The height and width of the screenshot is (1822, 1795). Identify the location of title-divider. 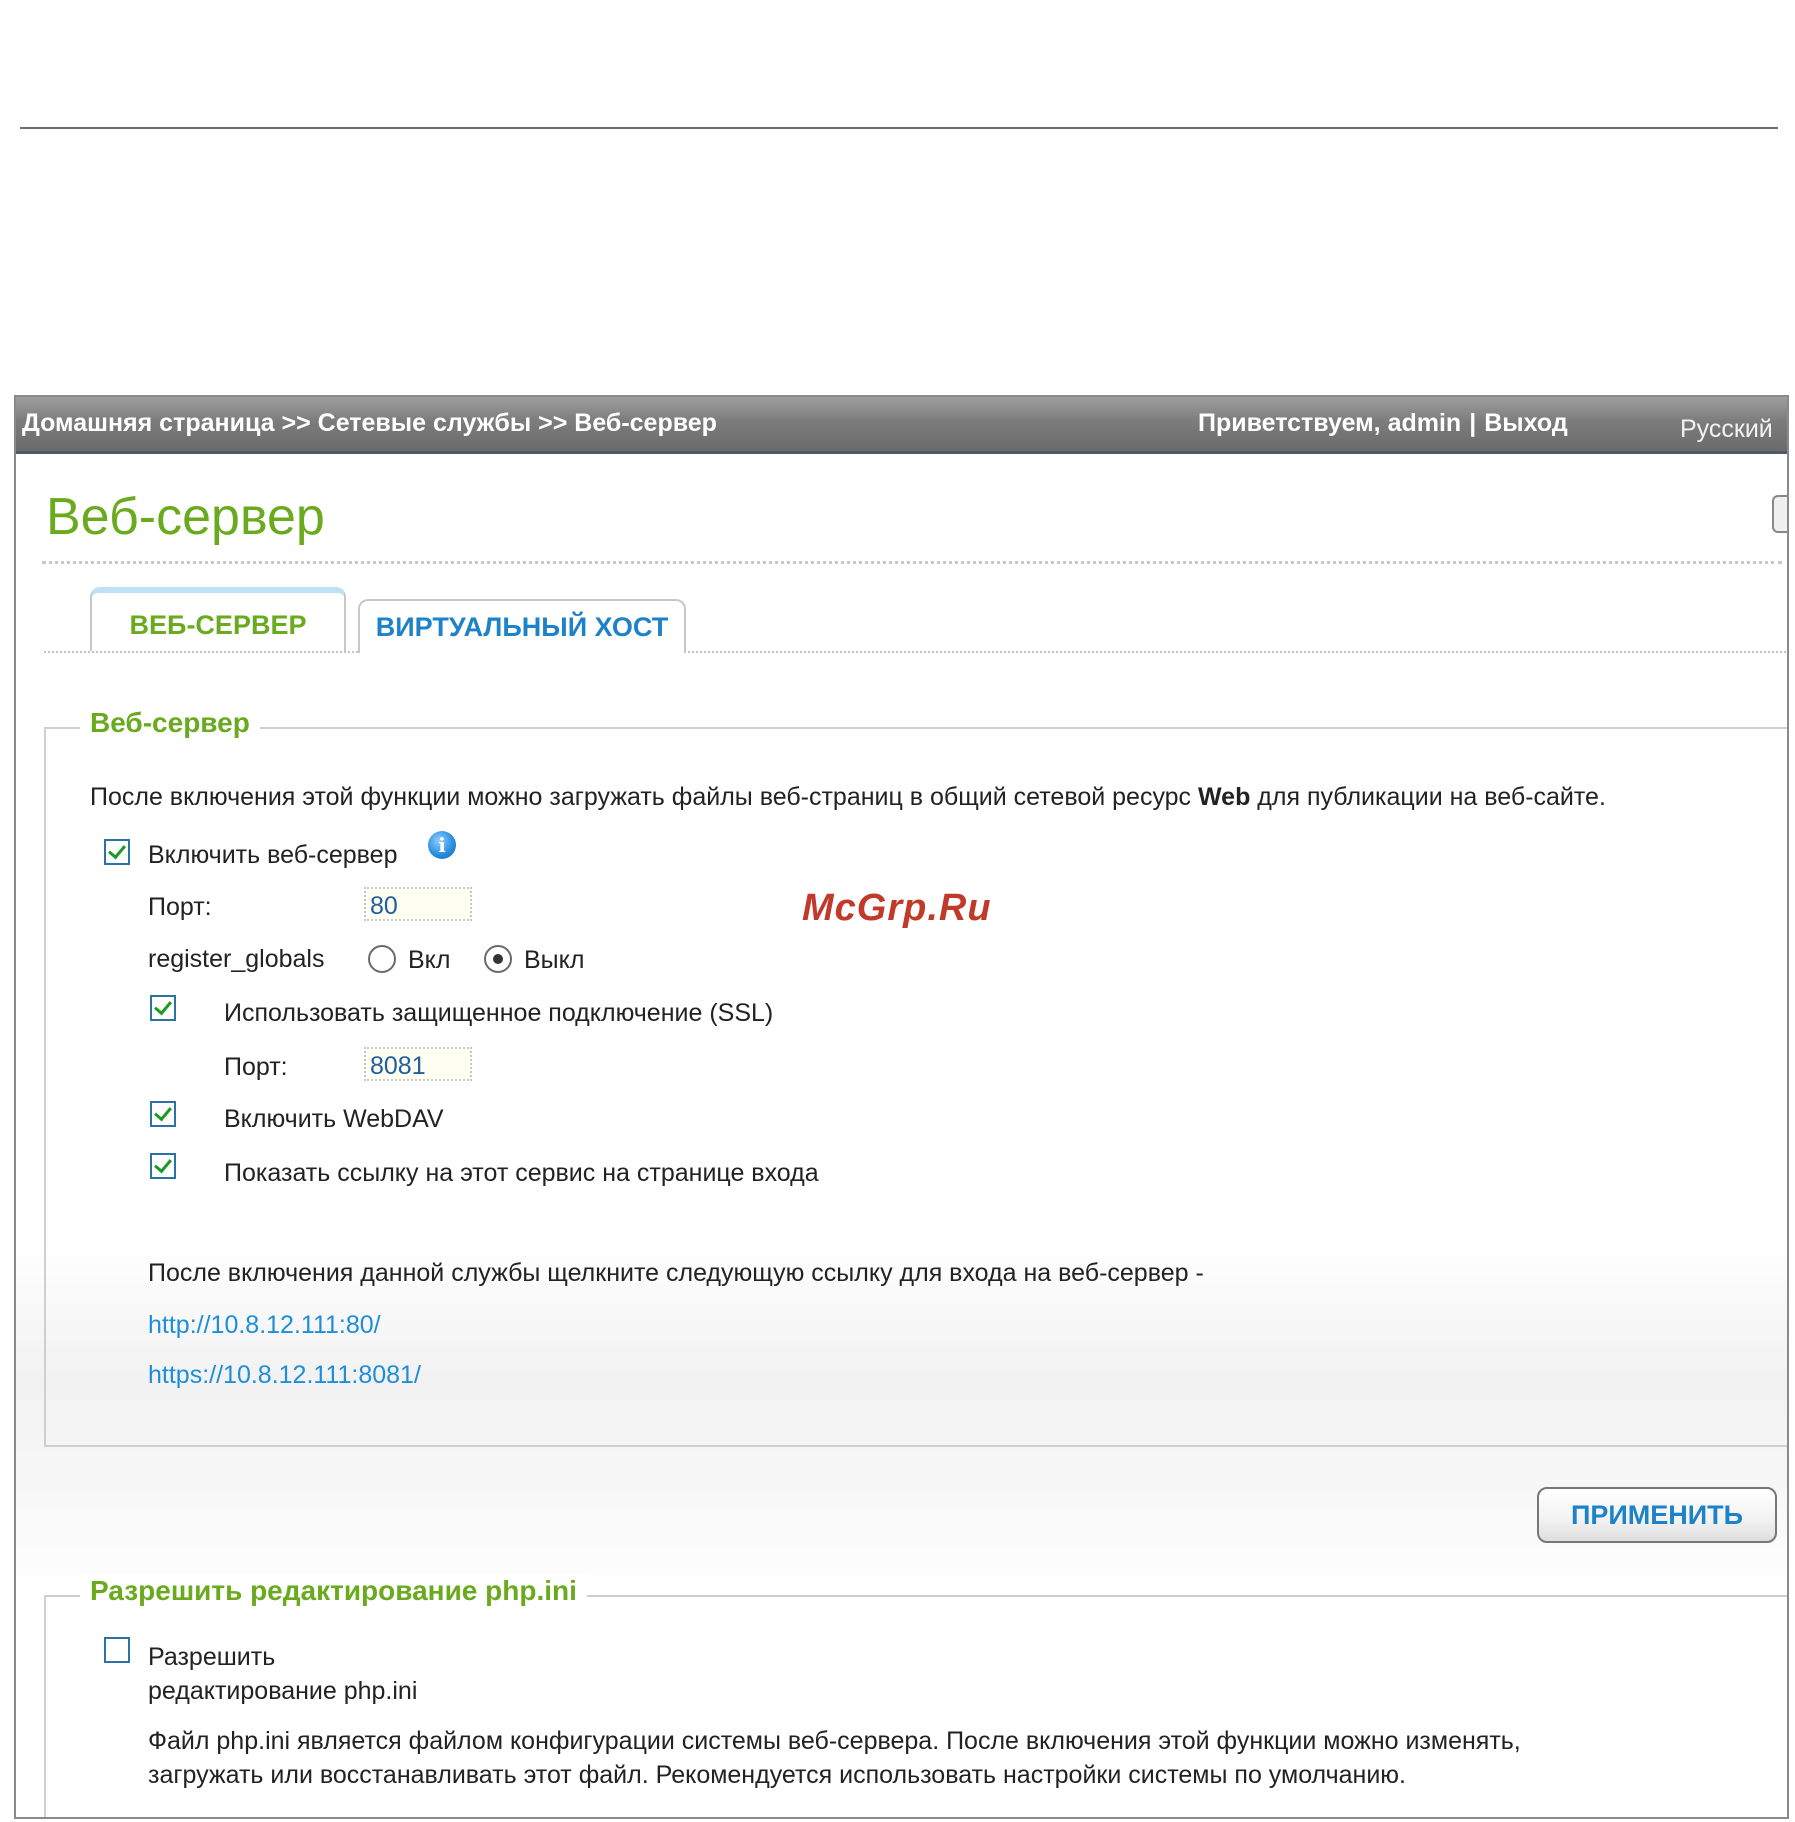
(912, 562).